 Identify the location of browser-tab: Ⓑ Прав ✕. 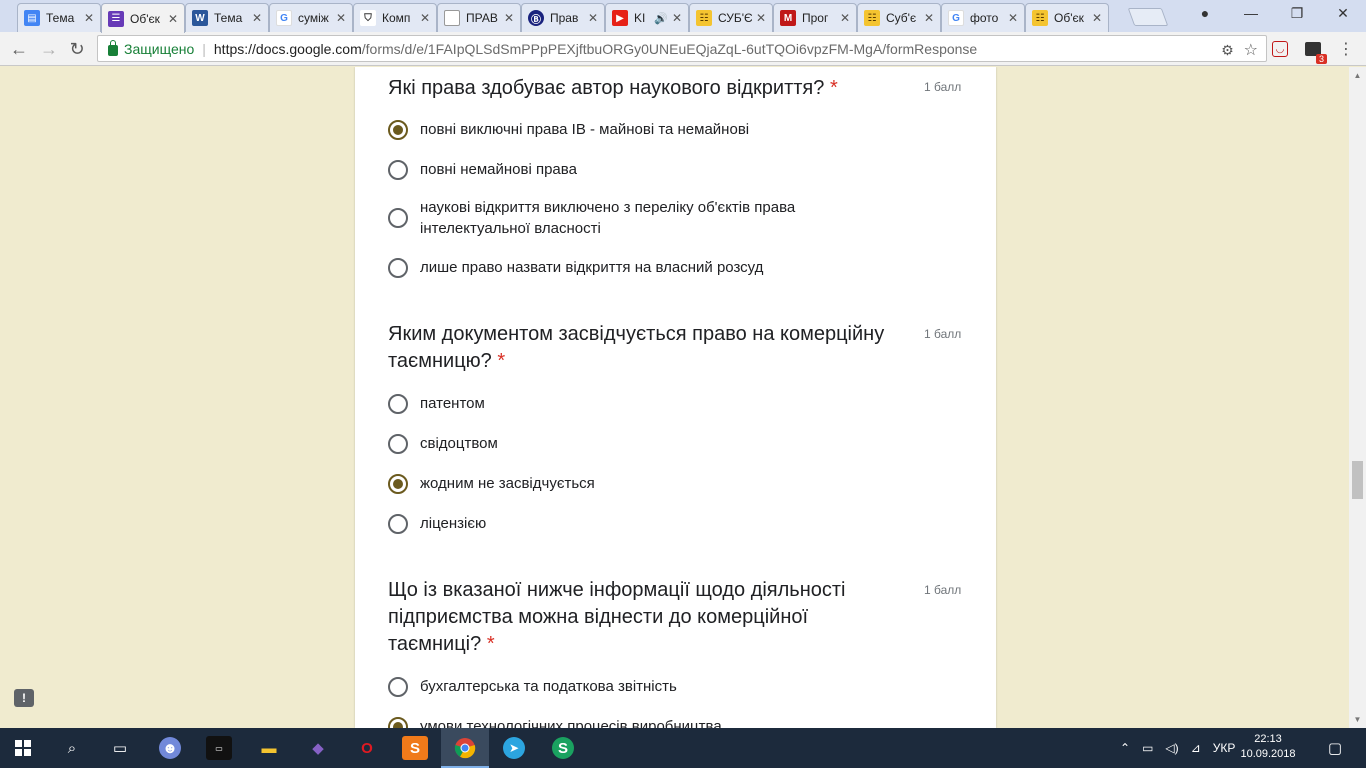
(563, 17).